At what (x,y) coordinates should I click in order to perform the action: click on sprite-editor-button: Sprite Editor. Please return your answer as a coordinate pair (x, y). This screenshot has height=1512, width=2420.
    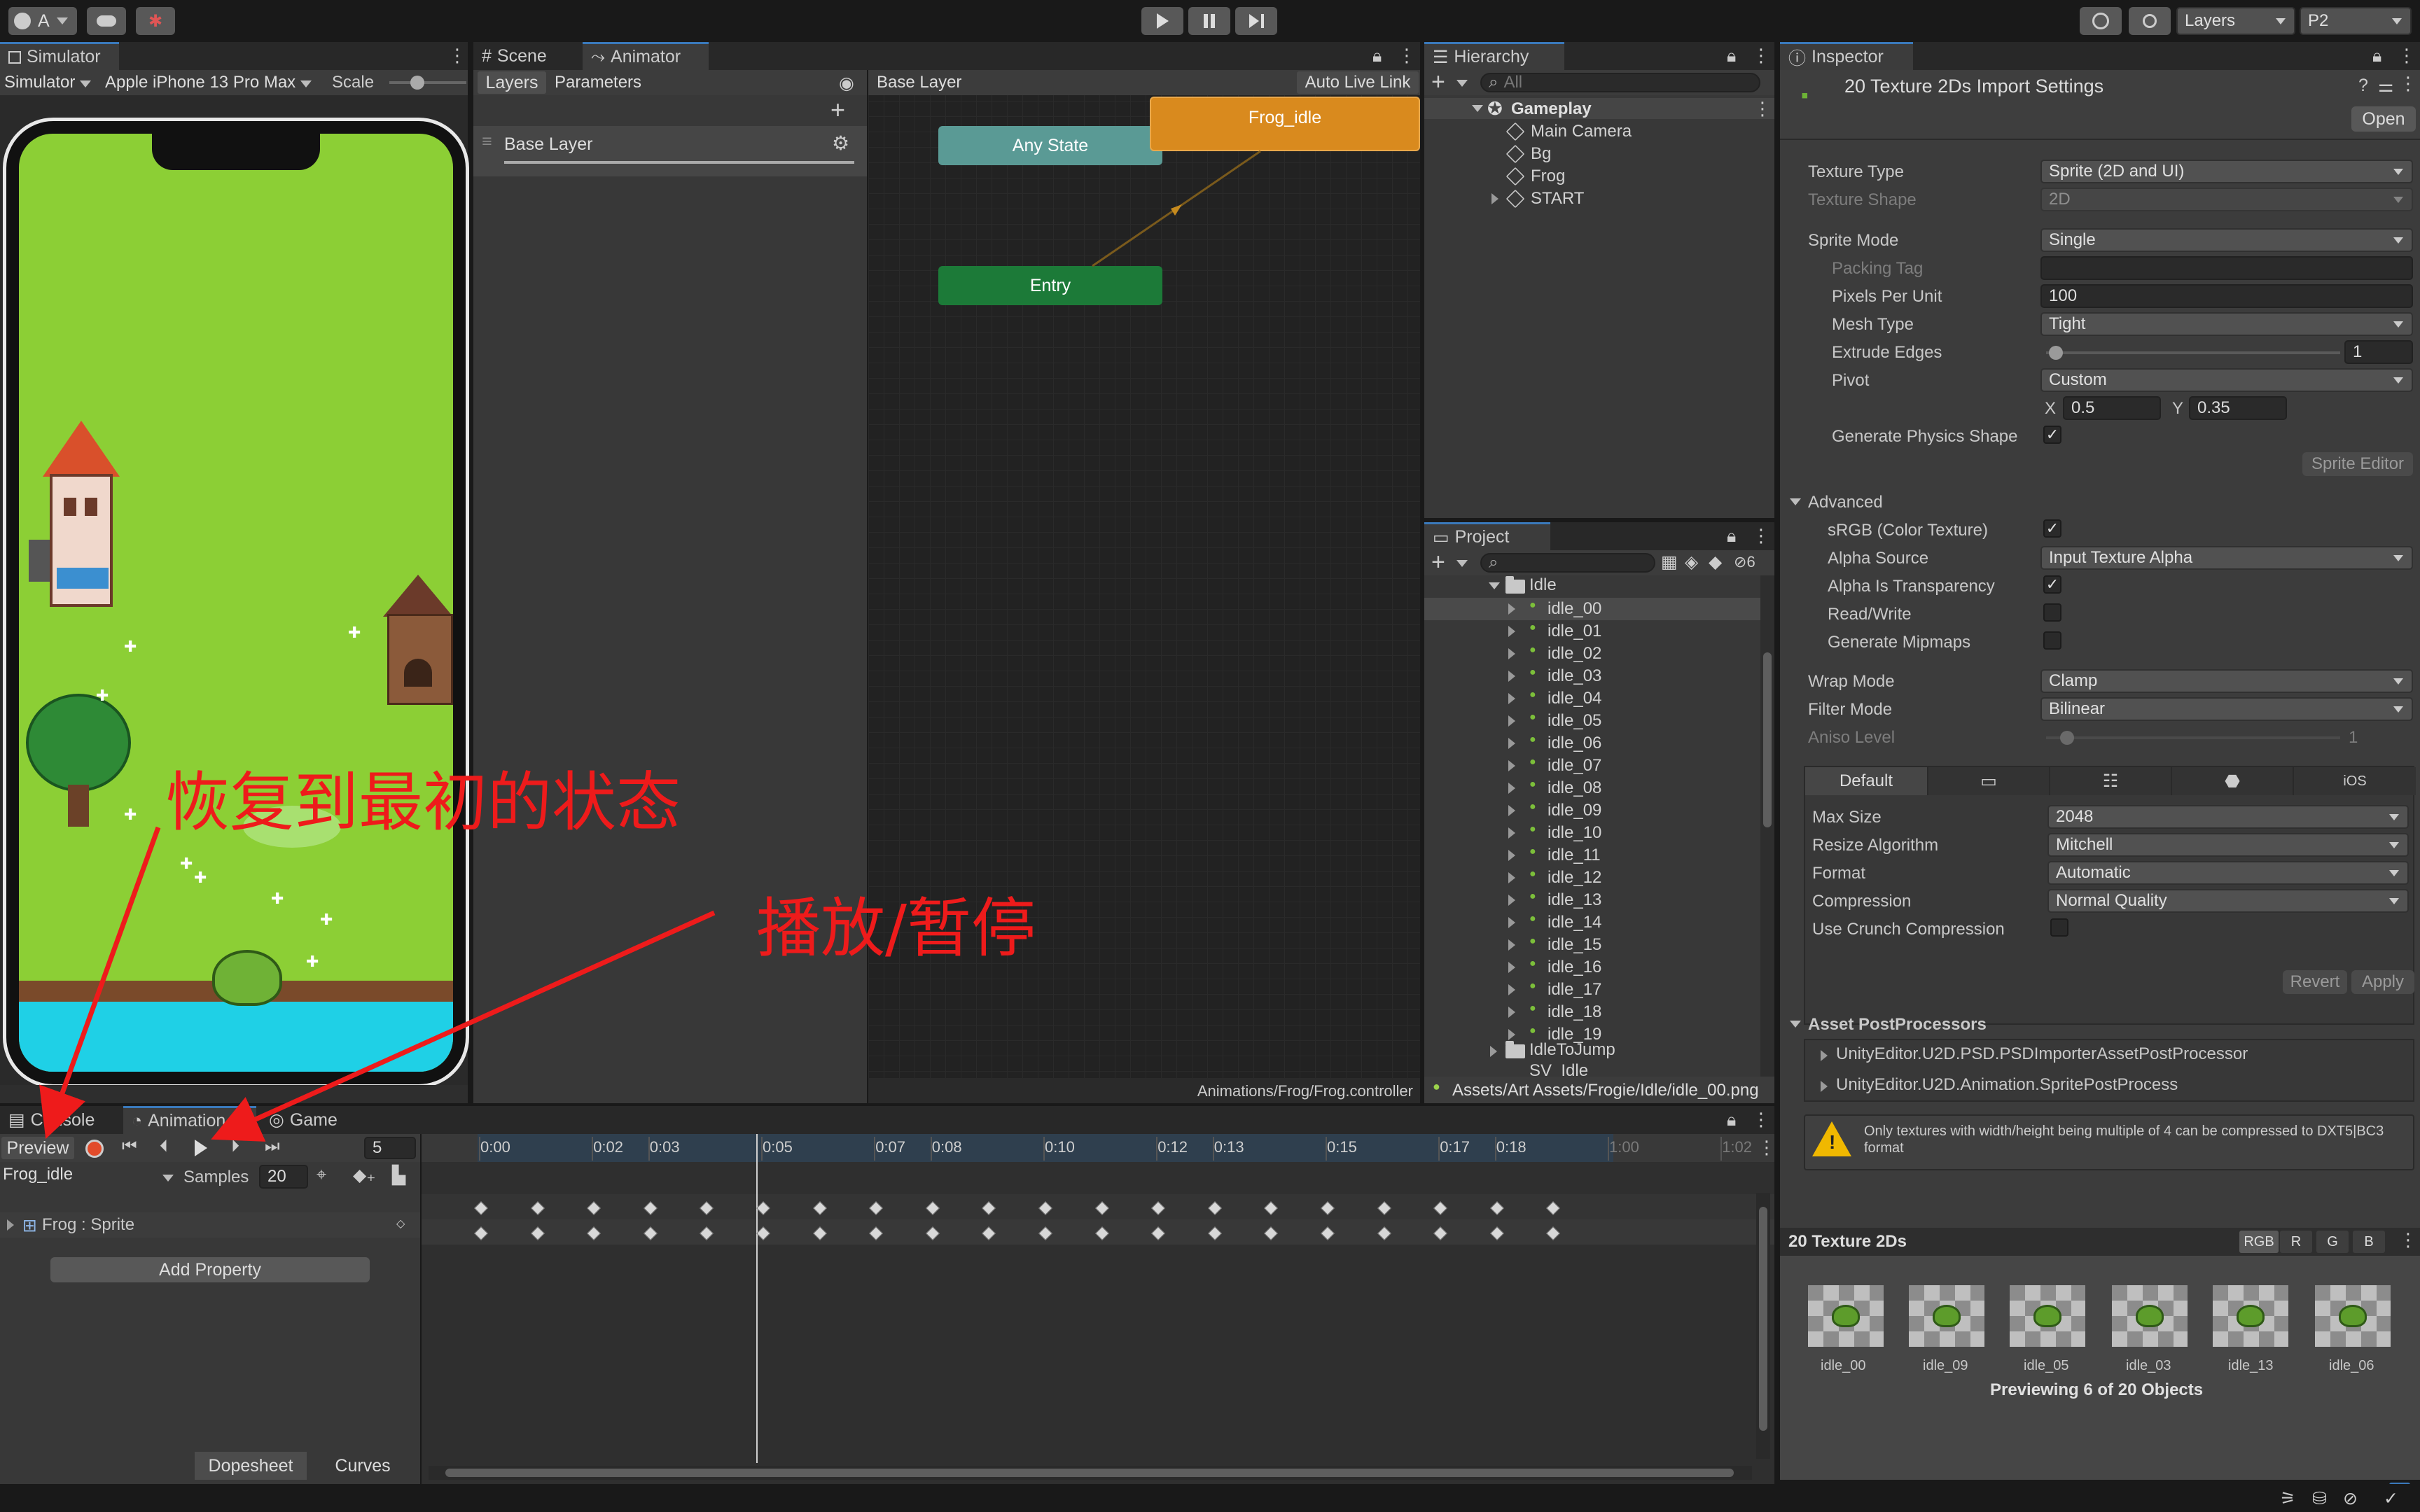
    Looking at the image, I should click on (2357, 464).